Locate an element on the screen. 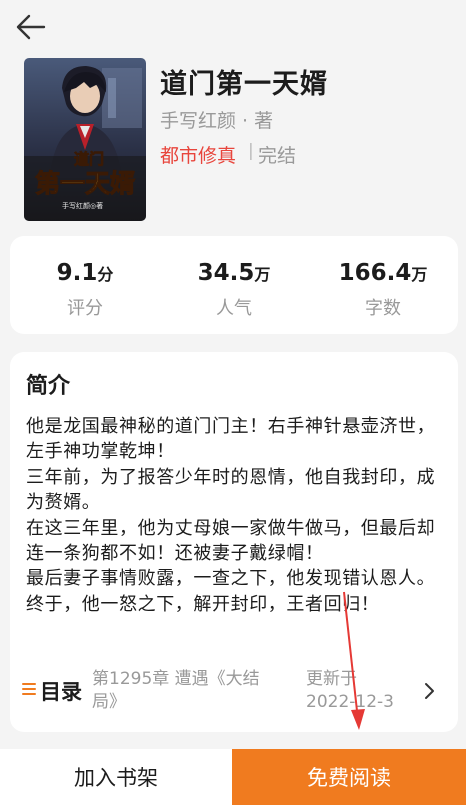 The image size is (466, 805). cover-author: 手写红颜◎著 is located at coordinates (82, 205).